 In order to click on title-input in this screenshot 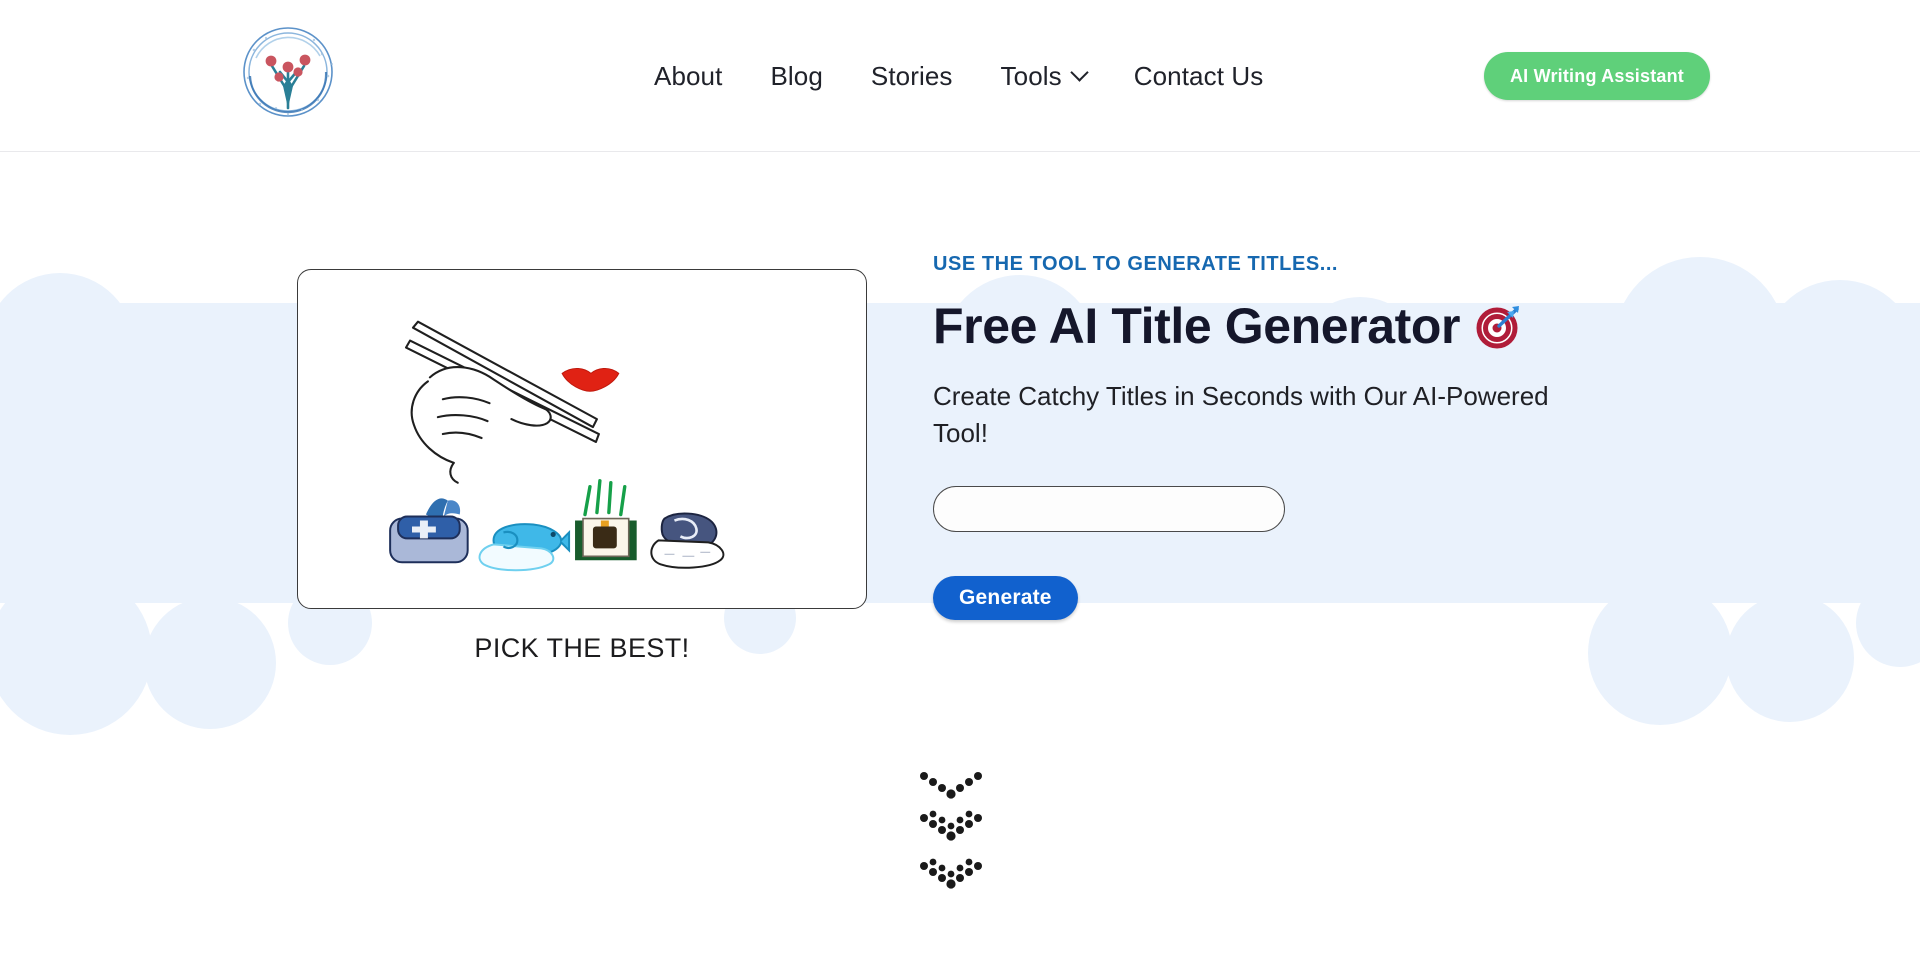, I will do `click(1109, 508)`.